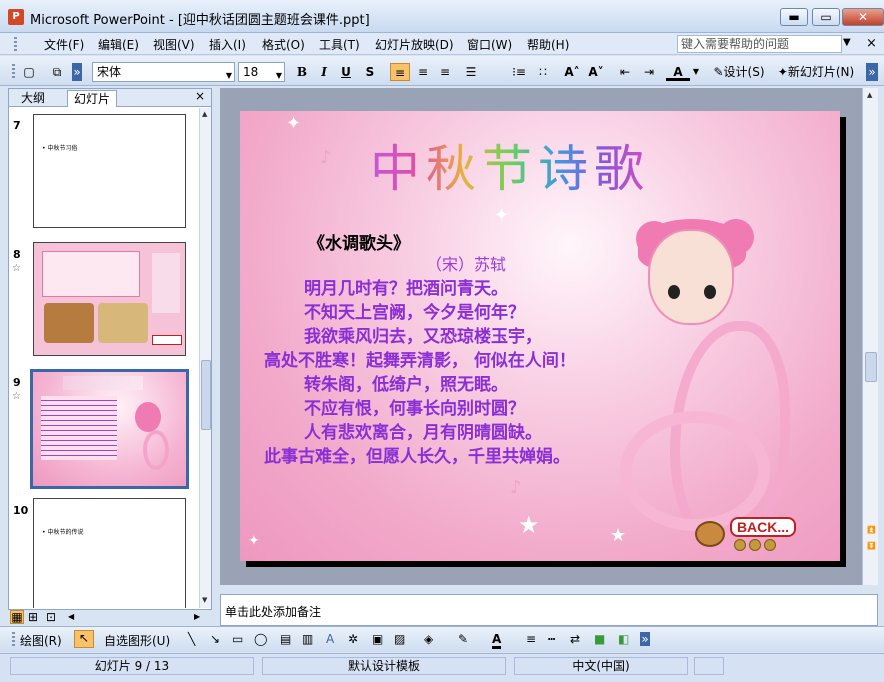  What do you see at coordinates (423, 334) in the screenshot?
I see `poem-line: 我欲乘风归去，又恐琼楼玉宇，` at bounding box center [423, 334].